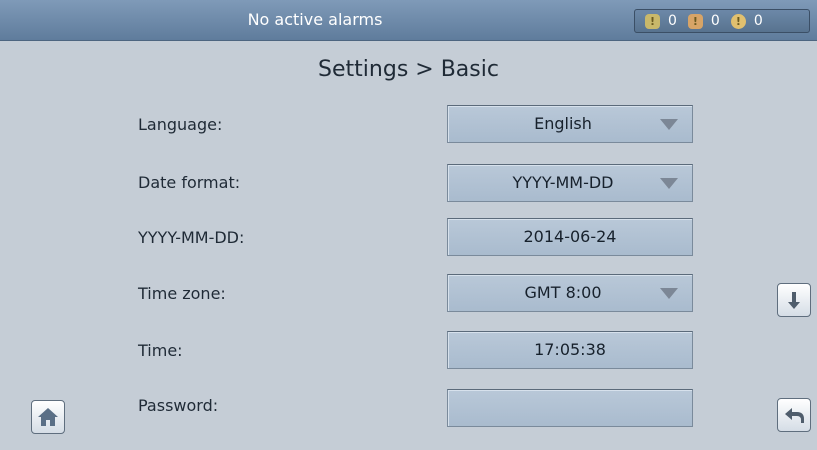  Describe the element at coordinates (738, 21) in the screenshot. I see `major-alarm-icon: !` at that location.